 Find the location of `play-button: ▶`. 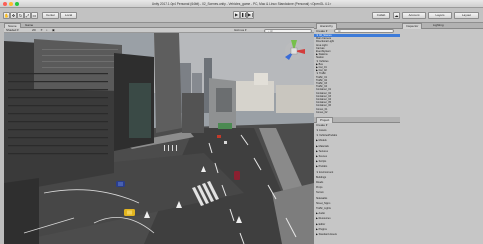

play-button: ▶ is located at coordinates (236, 15).